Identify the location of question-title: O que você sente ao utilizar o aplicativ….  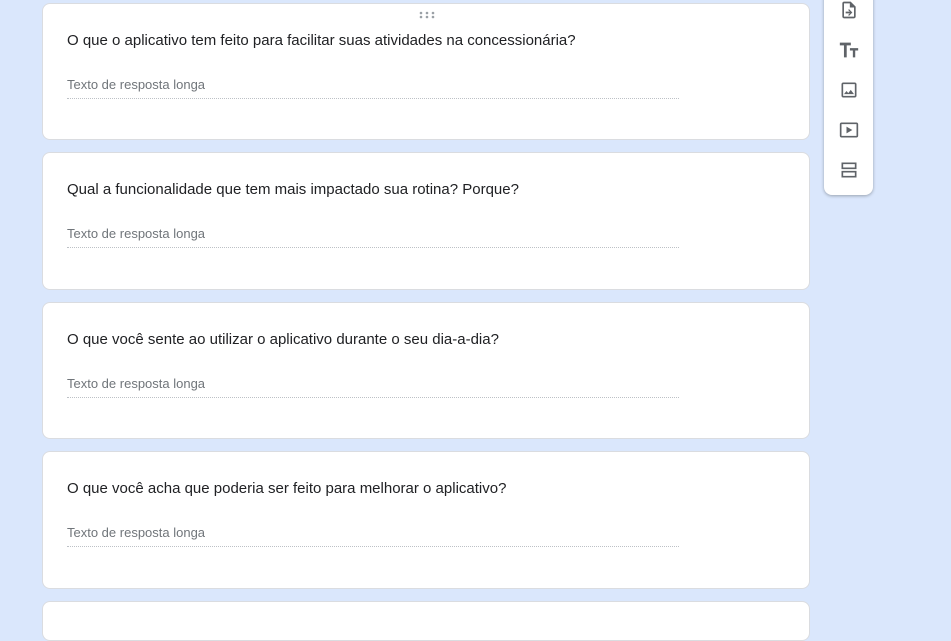
(283, 339).